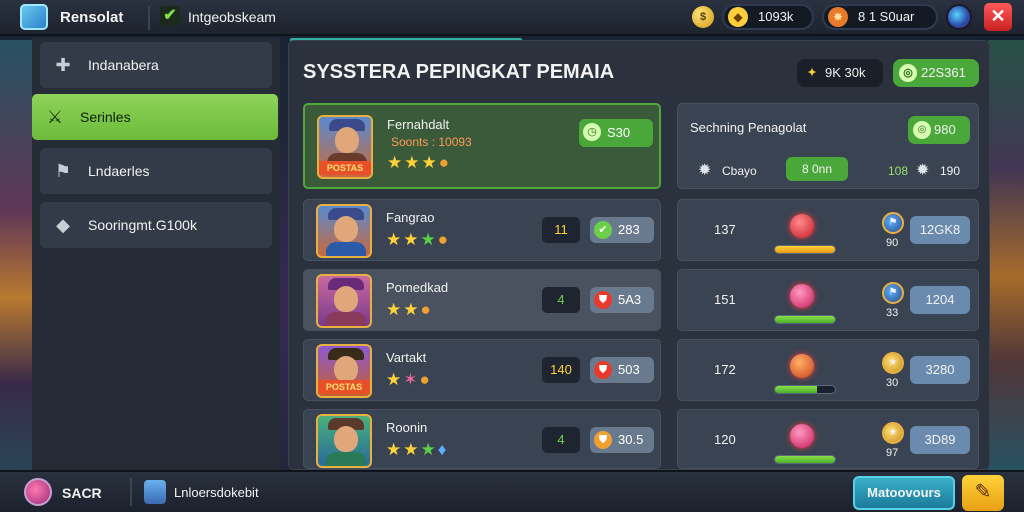 The image size is (1024, 512). What do you see at coordinates (619, 132) in the screenshot?
I see `score-value: S30` at bounding box center [619, 132].